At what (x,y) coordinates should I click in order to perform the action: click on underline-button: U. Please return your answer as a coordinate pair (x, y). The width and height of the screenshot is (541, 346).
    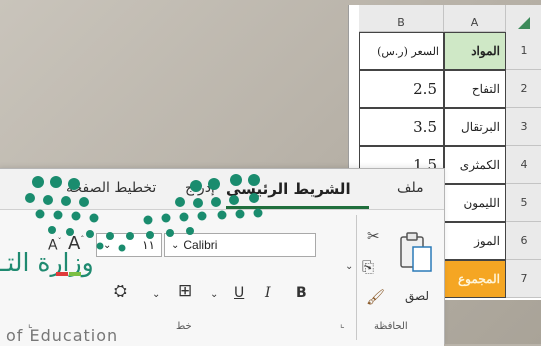
    Looking at the image, I should click on (239, 293).